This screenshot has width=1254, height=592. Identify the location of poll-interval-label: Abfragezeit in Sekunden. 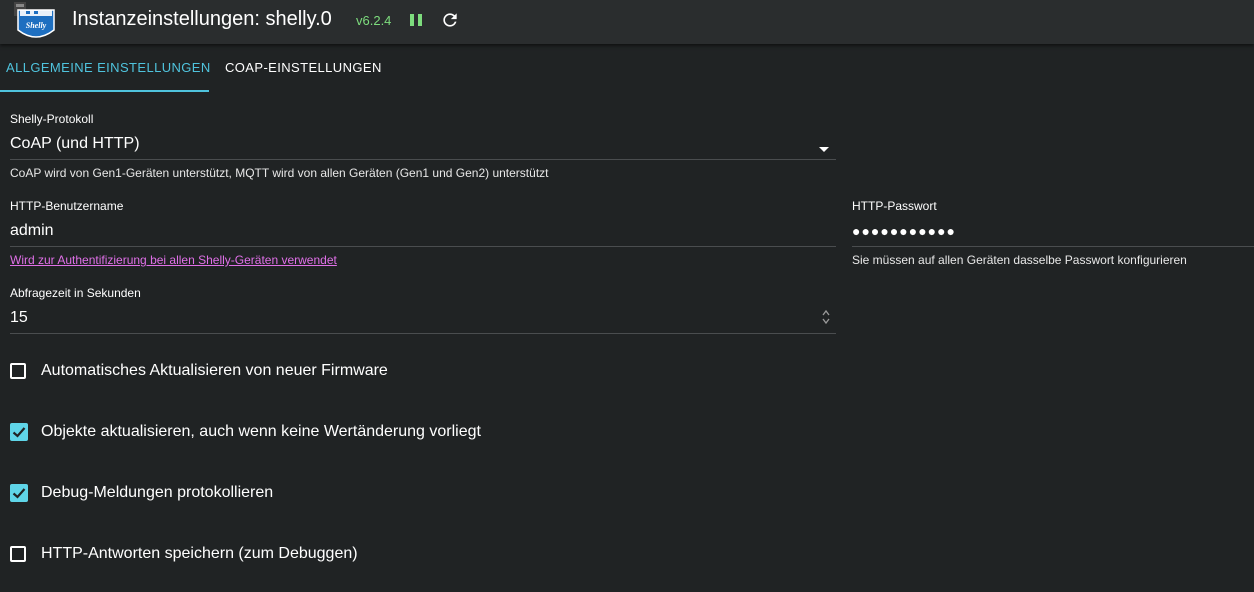
(75, 293).